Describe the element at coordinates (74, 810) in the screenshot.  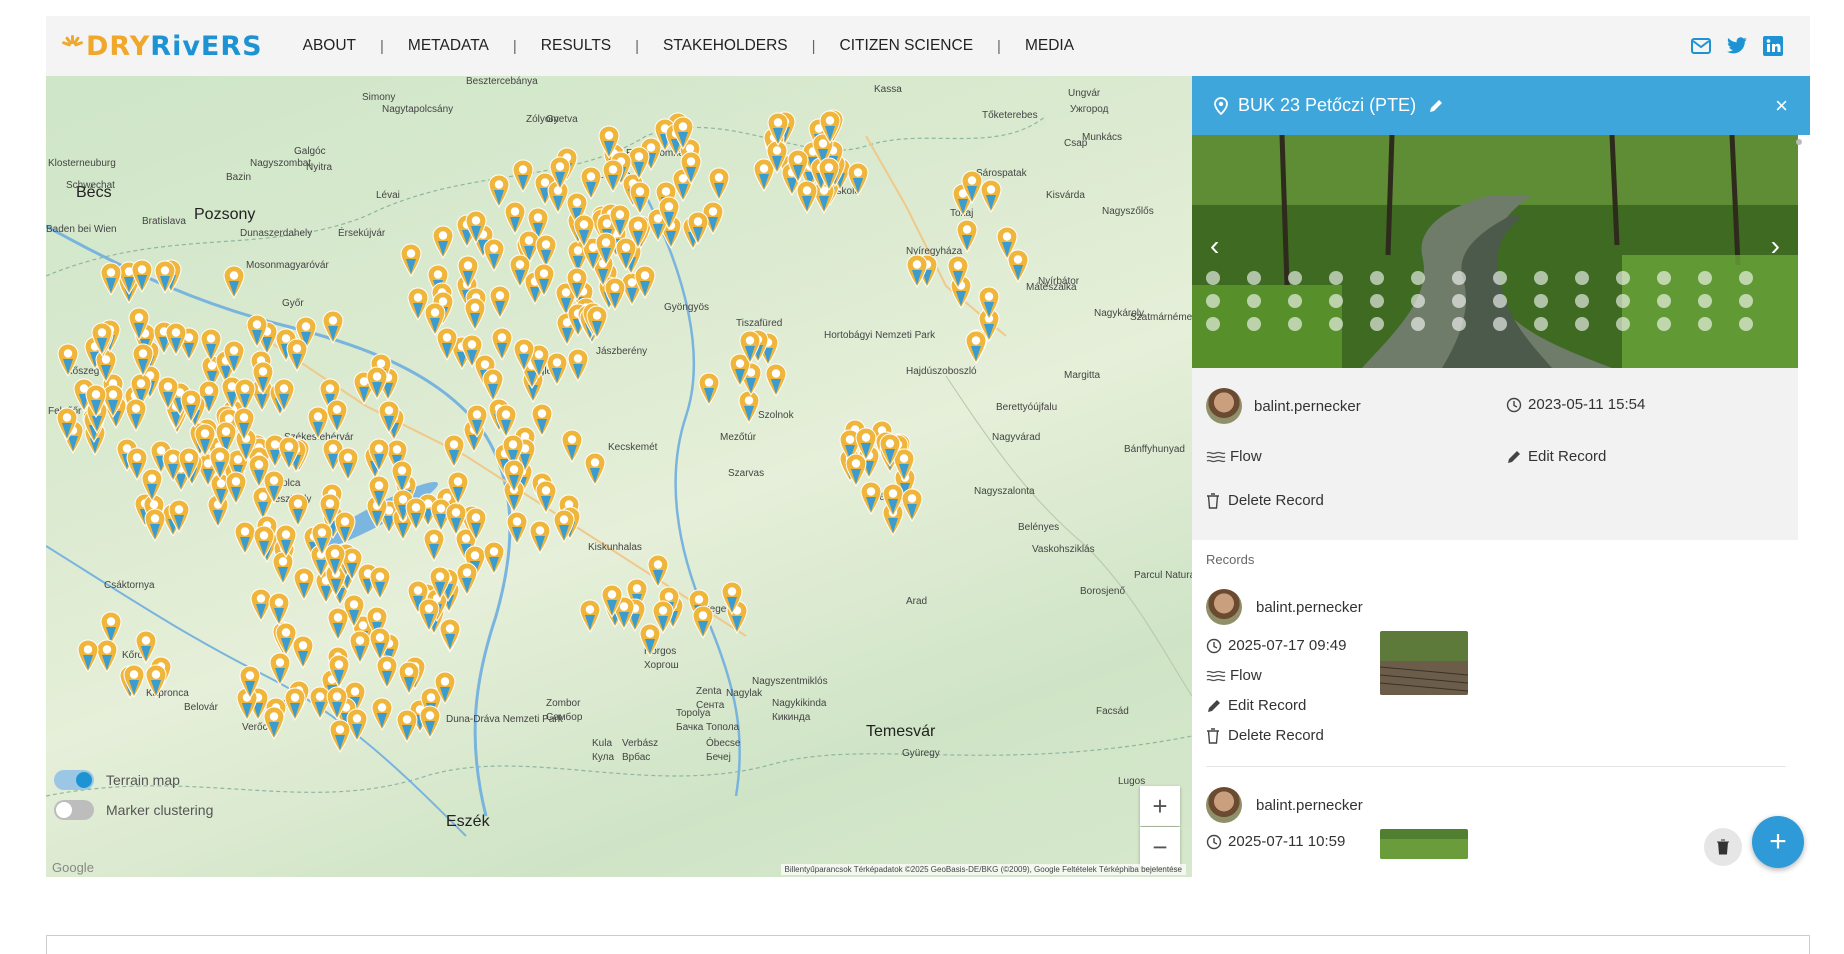
I see `marker-clustering-toggle` at that location.